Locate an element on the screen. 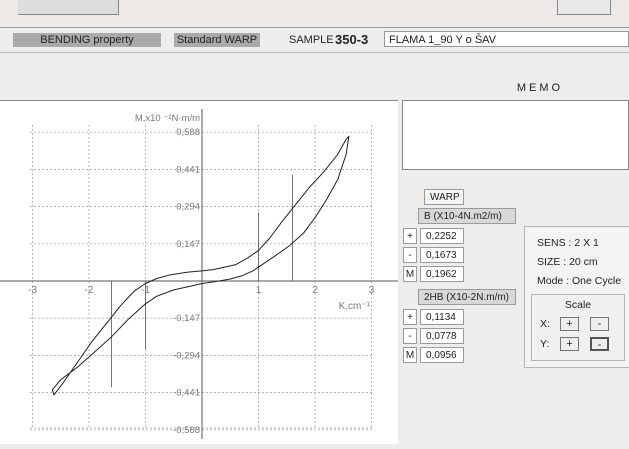 The width and height of the screenshot is (629, 449). b-header: B (X10-4N.m2/m) is located at coordinates (467, 216).